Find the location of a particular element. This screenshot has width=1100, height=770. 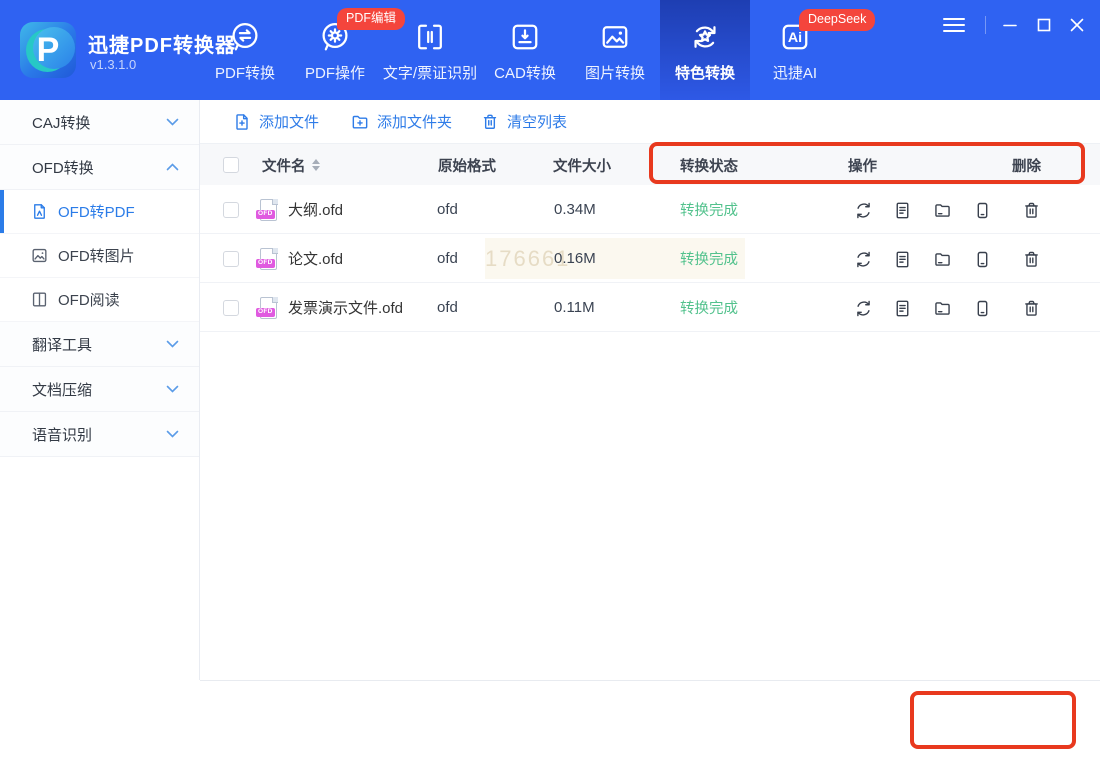

sidebar-group-caj: CAJ转换 is located at coordinates (99, 122).